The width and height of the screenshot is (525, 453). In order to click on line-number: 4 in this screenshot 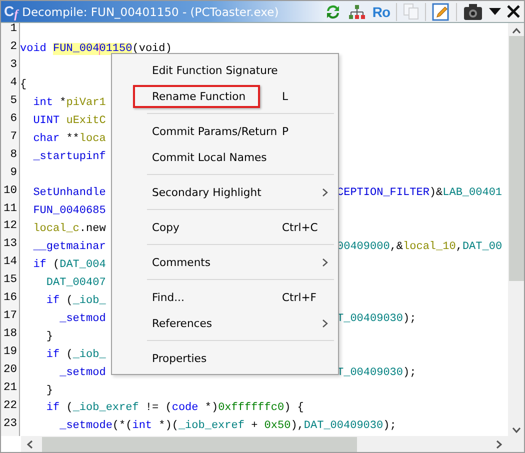, I will do `click(13, 83)`.